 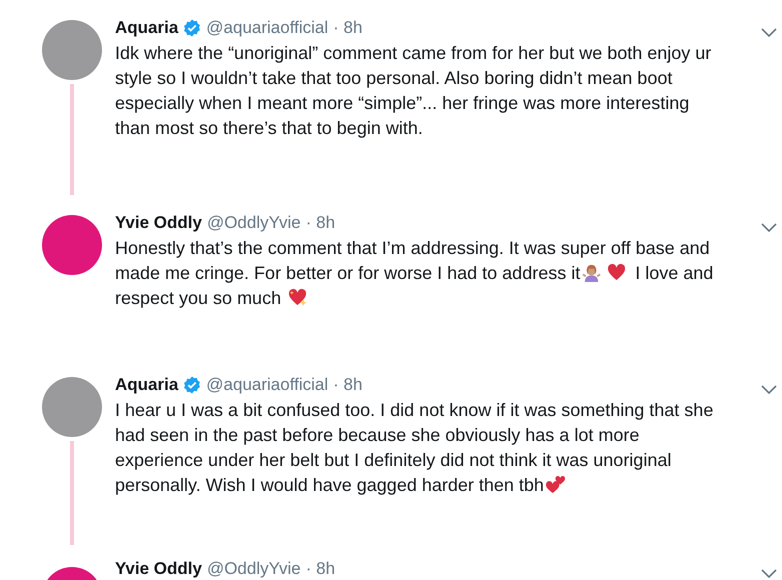 I want to click on sparkling-heart-emoji-icon, so click(x=298, y=297).